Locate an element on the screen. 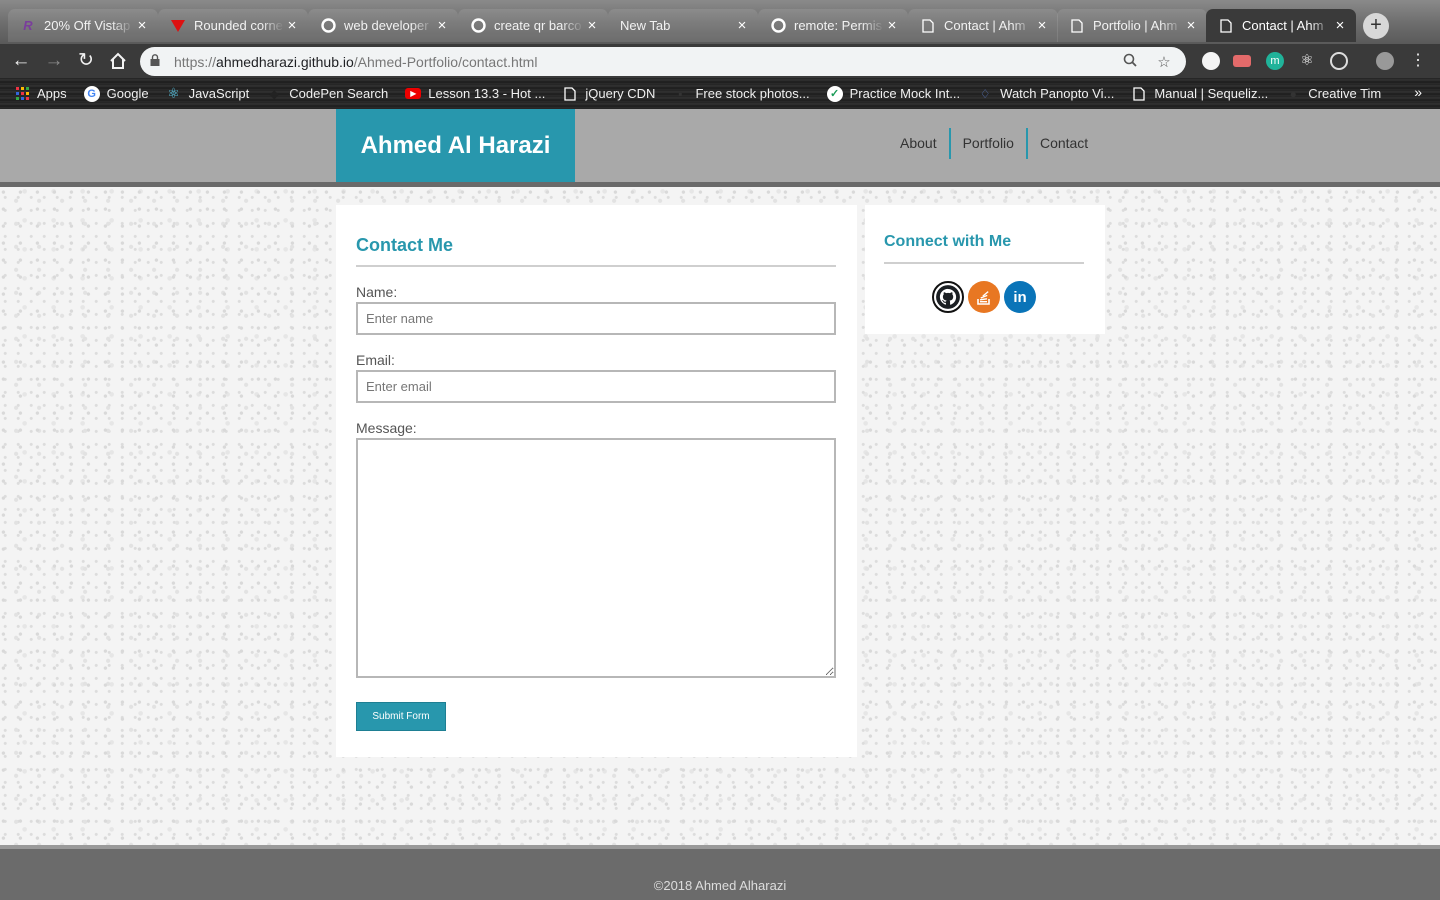 This screenshot has height=900, width=1440. m-extension-icon: m is located at coordinates (1275, 61).